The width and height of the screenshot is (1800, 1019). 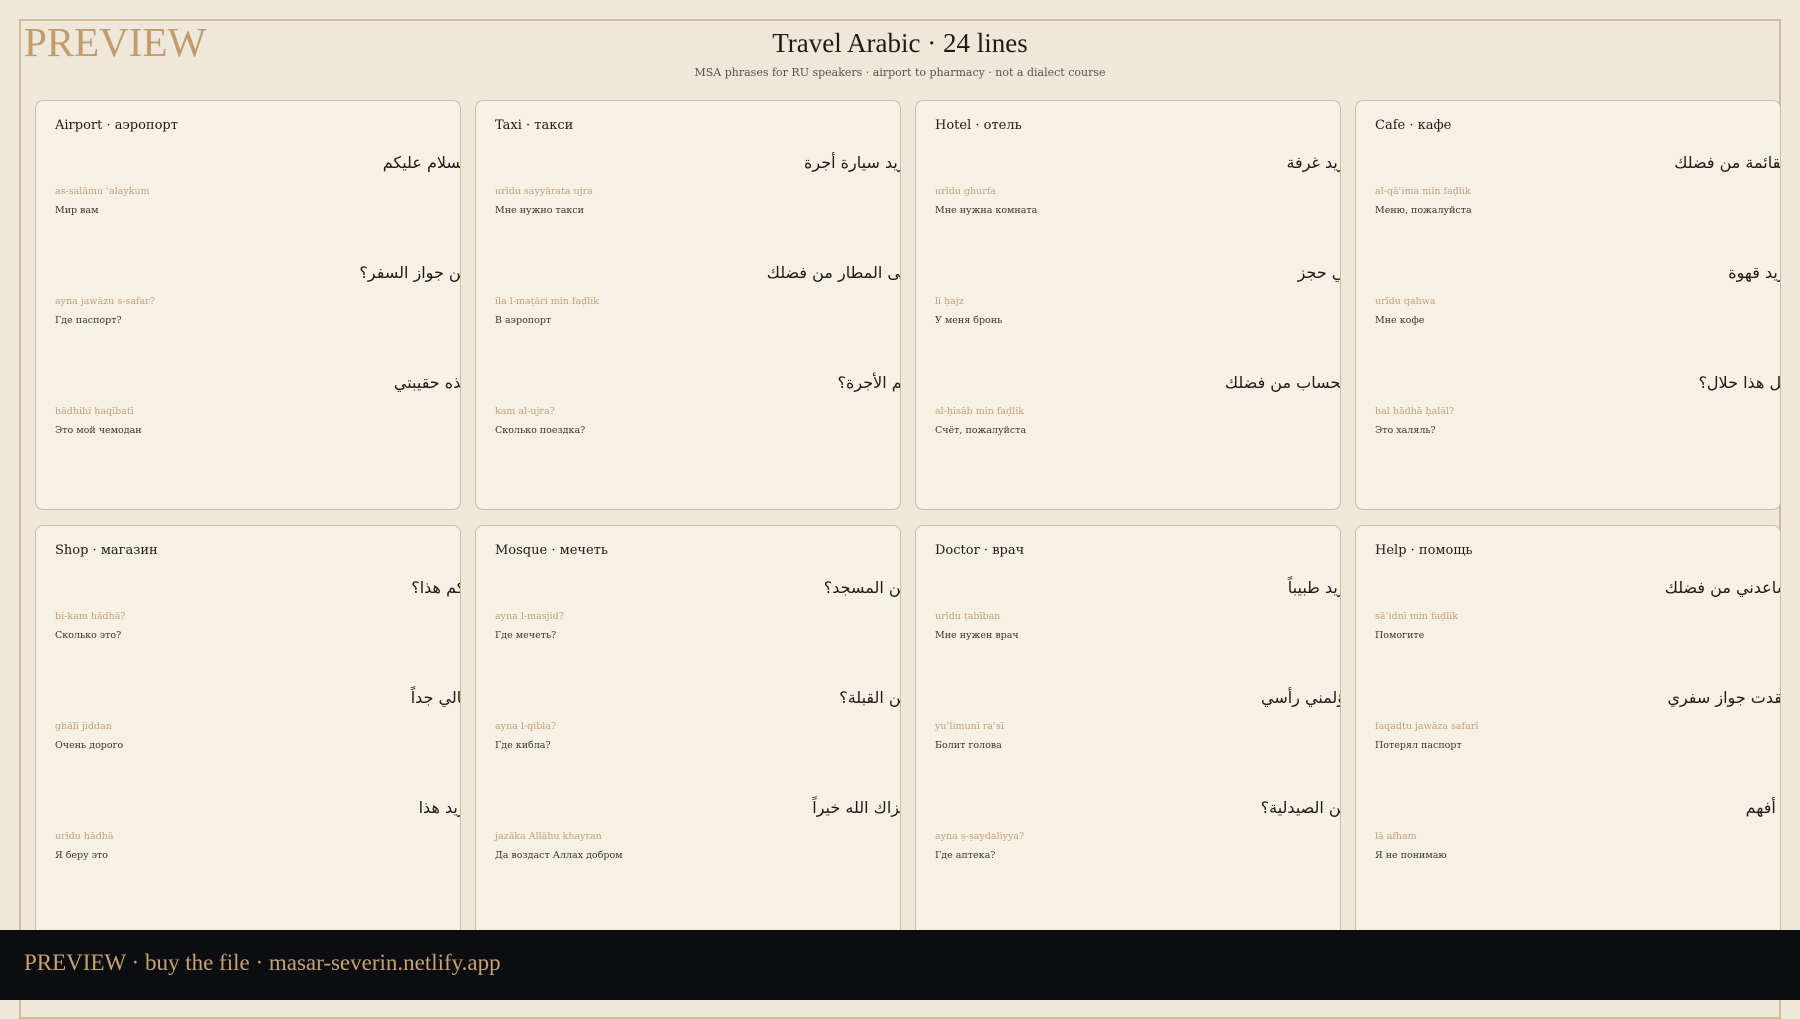 What do you see at coordinates (1418, 745) in the screenshot?
I see `russian-translation: Потерял паспорт` at bounding box center [1418, 745].